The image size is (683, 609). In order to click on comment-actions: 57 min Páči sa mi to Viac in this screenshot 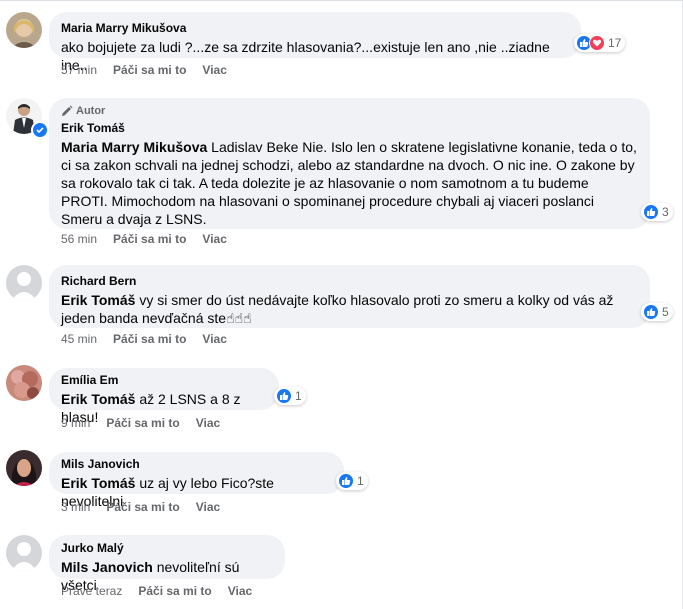, I will do `click(144, 70)`.